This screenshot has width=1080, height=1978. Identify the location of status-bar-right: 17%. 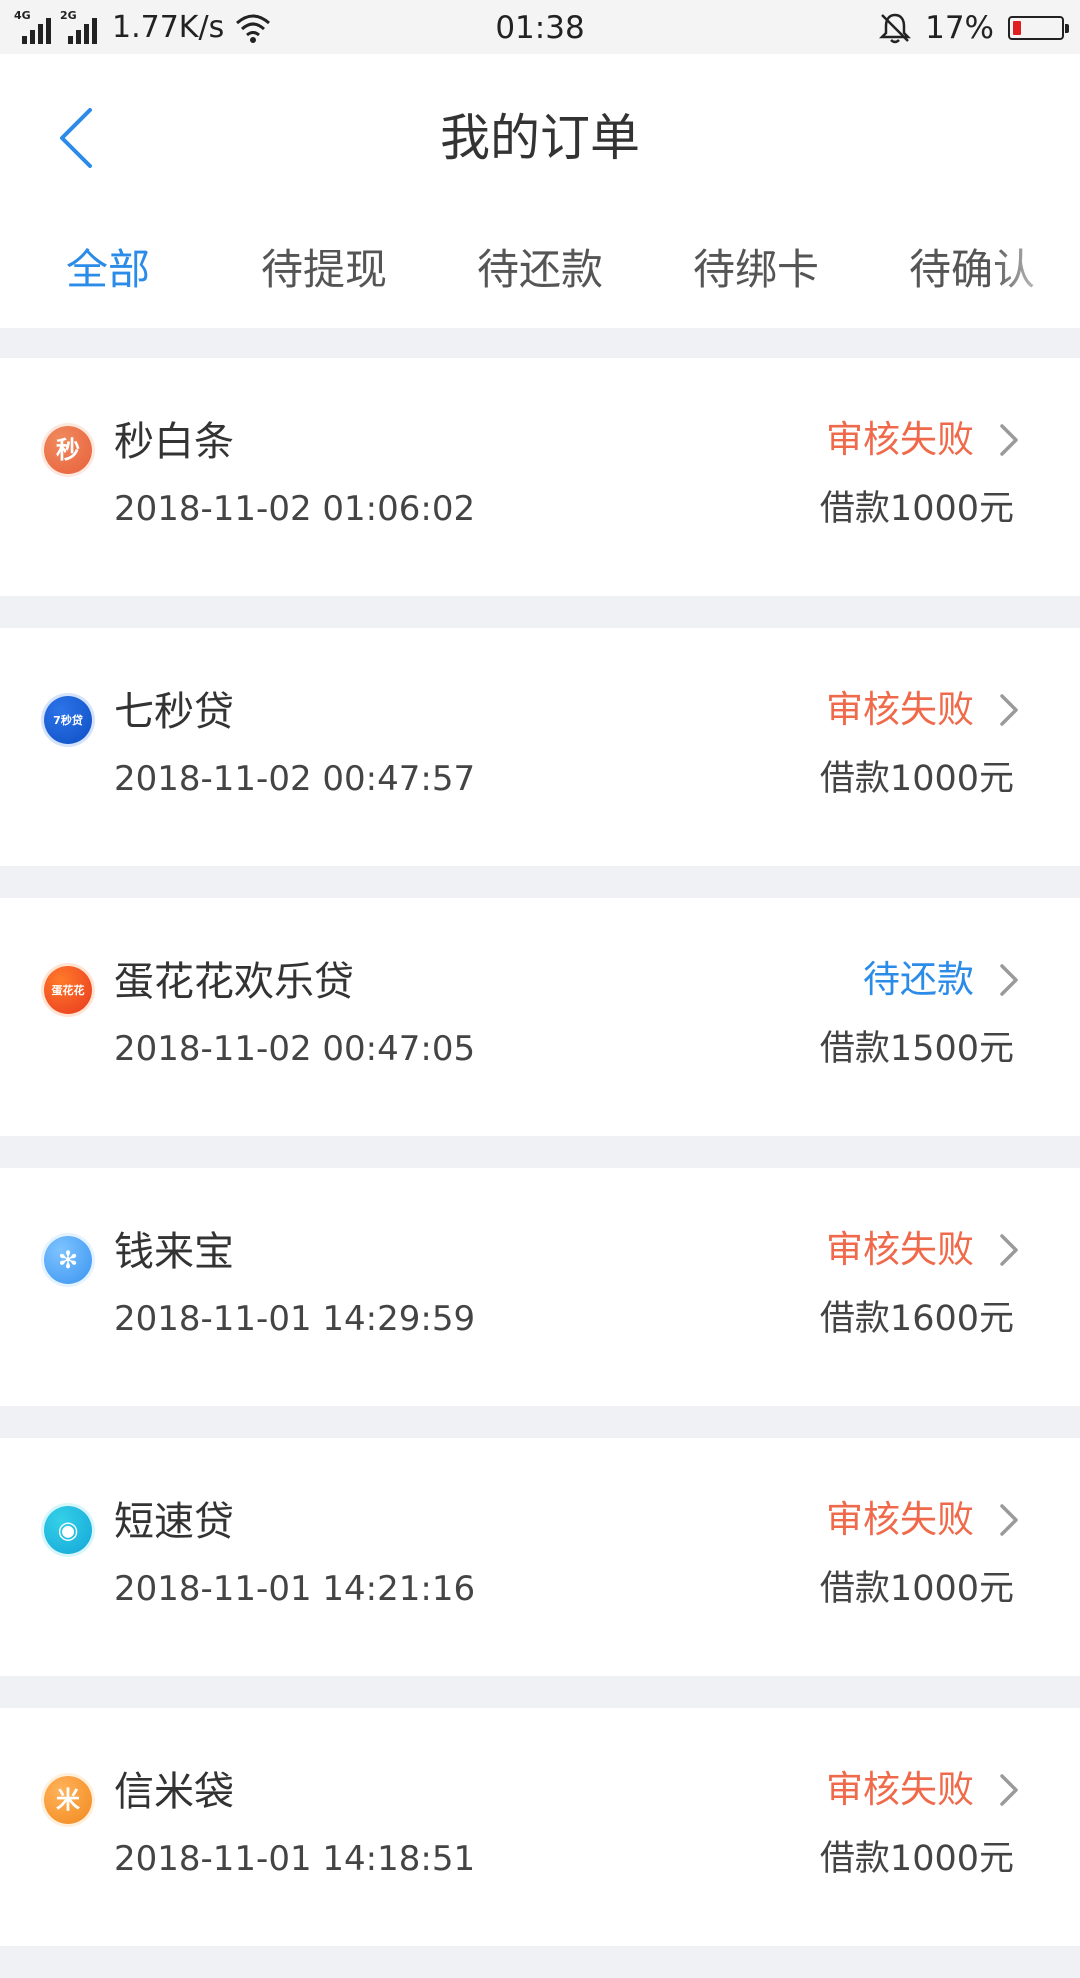
(973, 28).